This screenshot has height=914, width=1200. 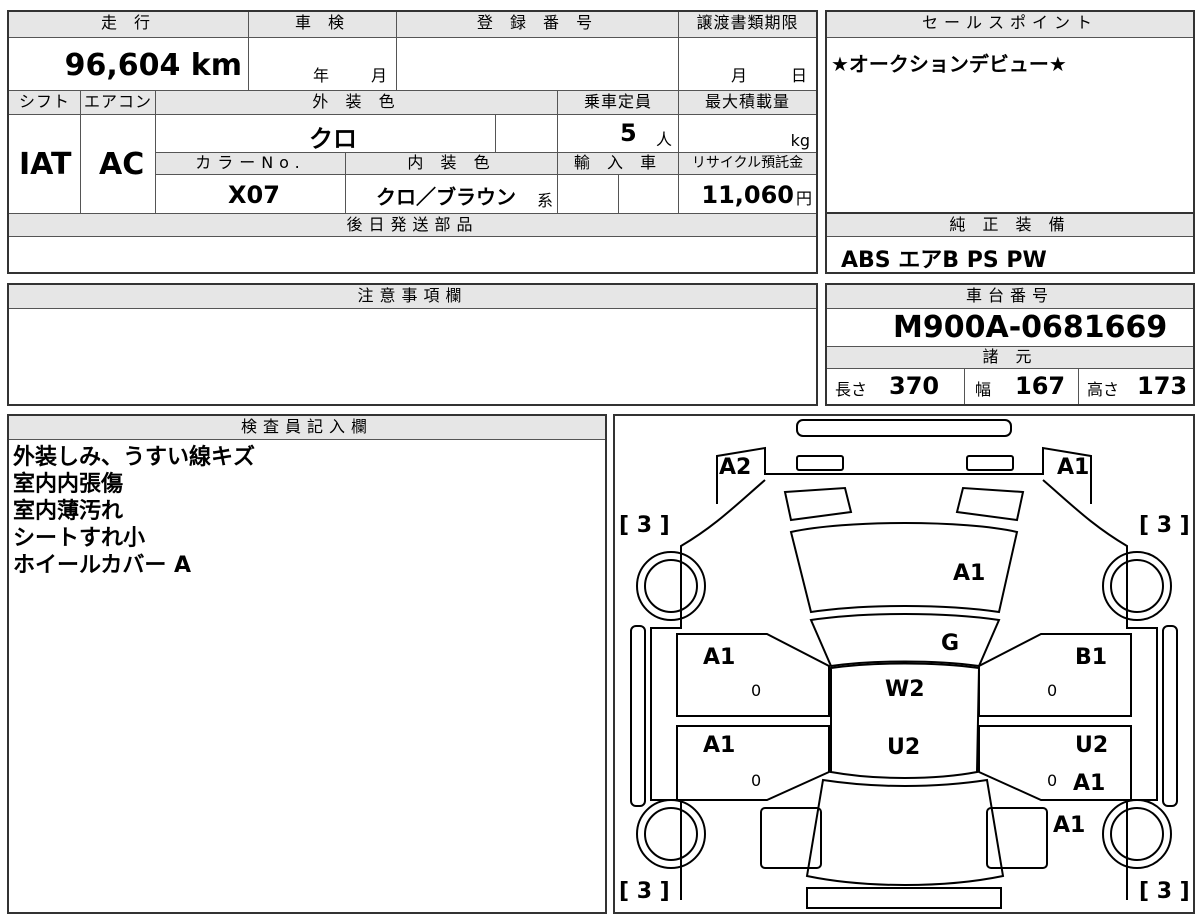 I want to click on equipment-panel: 純 正 装 備 ABS エアB PS PW, so click(x=1010, y=243).